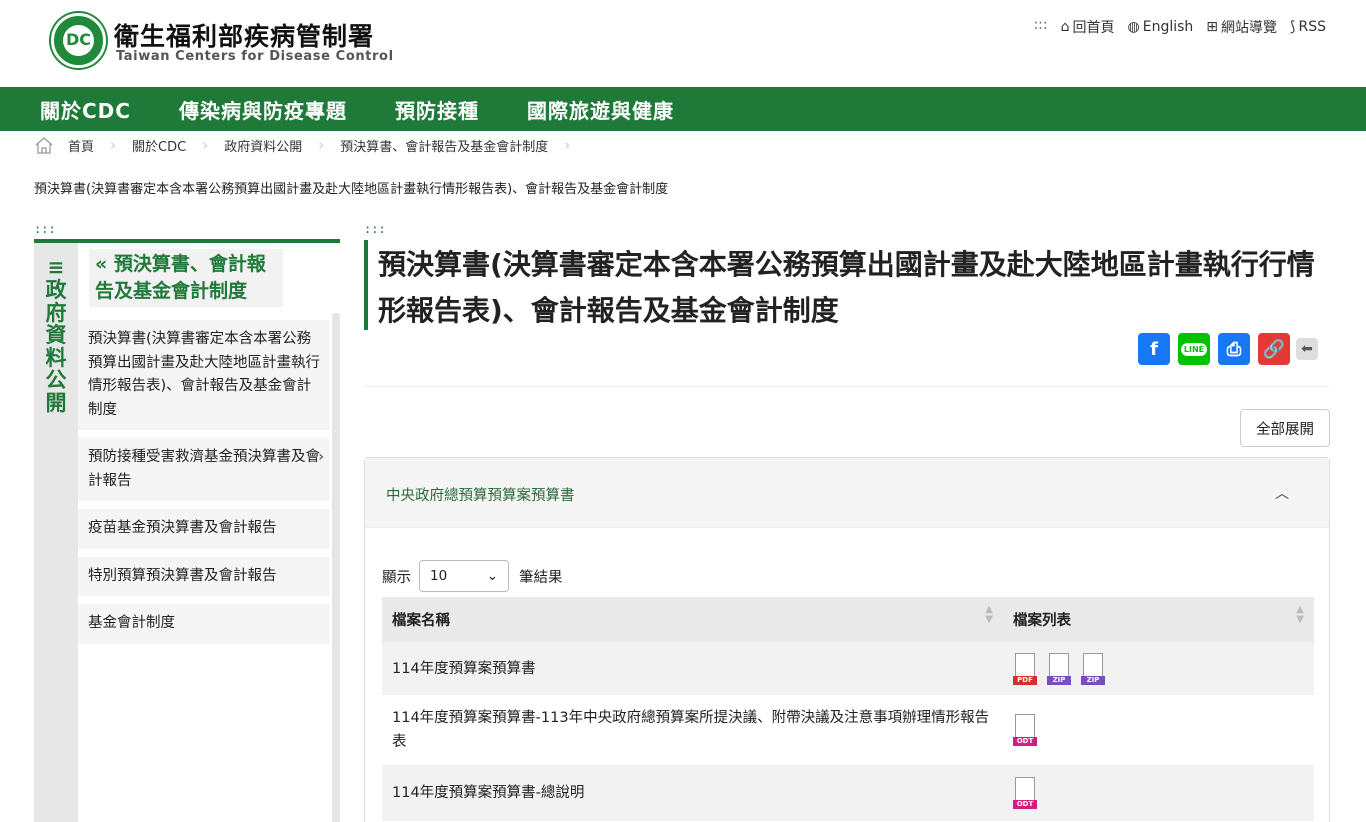  I want to click on show-suffix: 筆結果, so click(541, 577).